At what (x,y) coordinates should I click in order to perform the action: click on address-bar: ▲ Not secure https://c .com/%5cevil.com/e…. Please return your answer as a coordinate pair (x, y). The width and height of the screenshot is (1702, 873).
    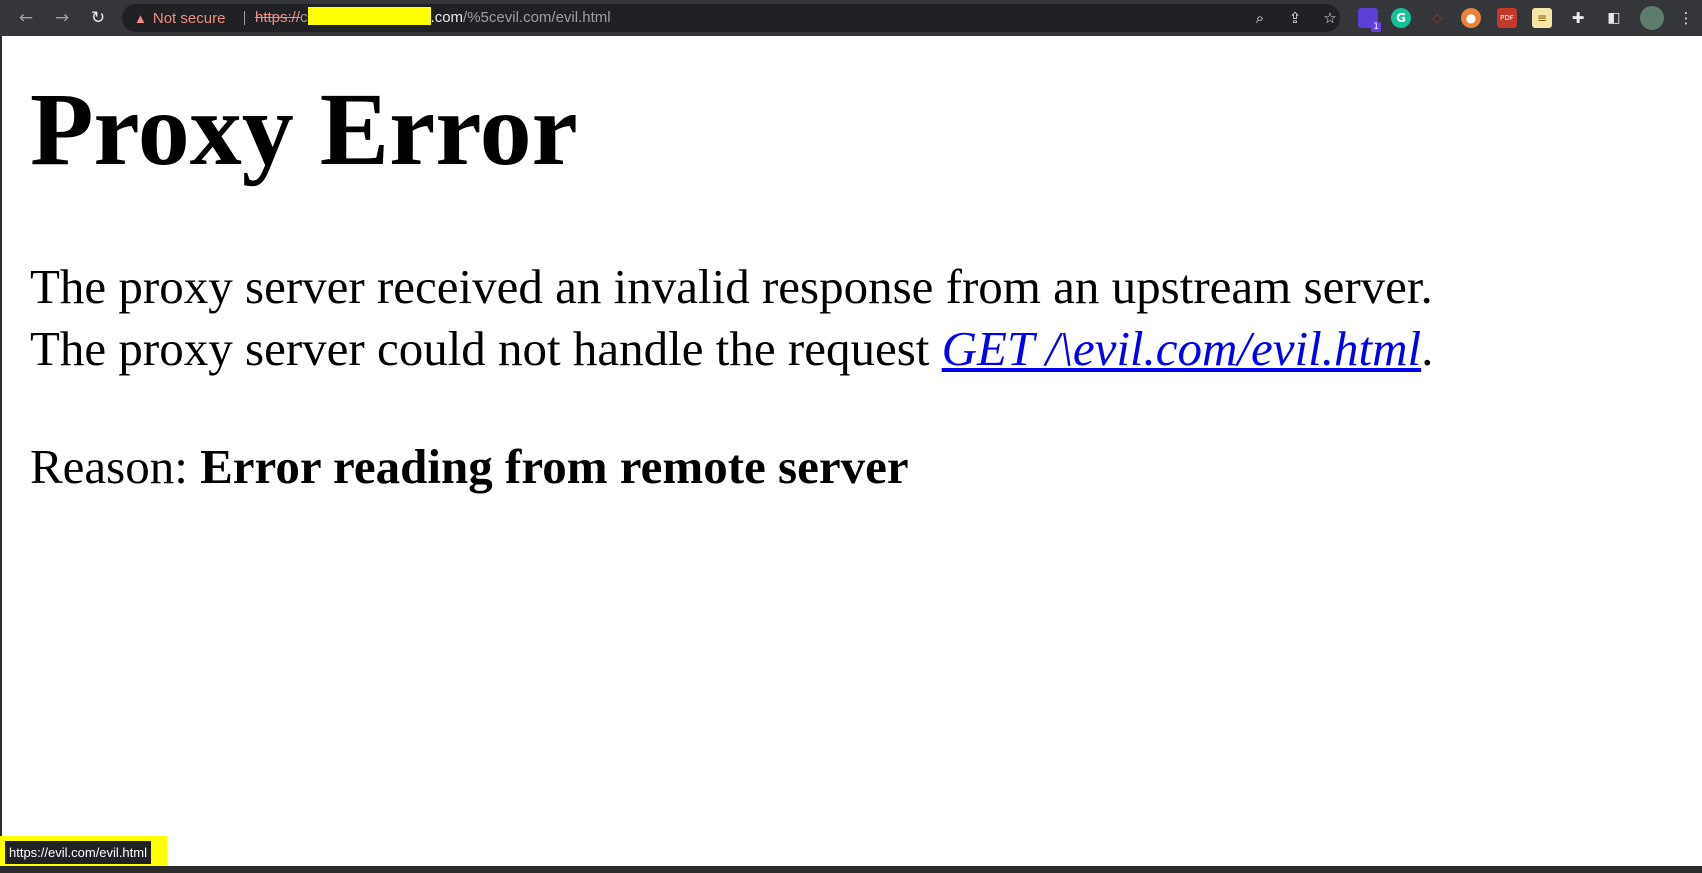
    Looking at the image, I should click on (731, 18).